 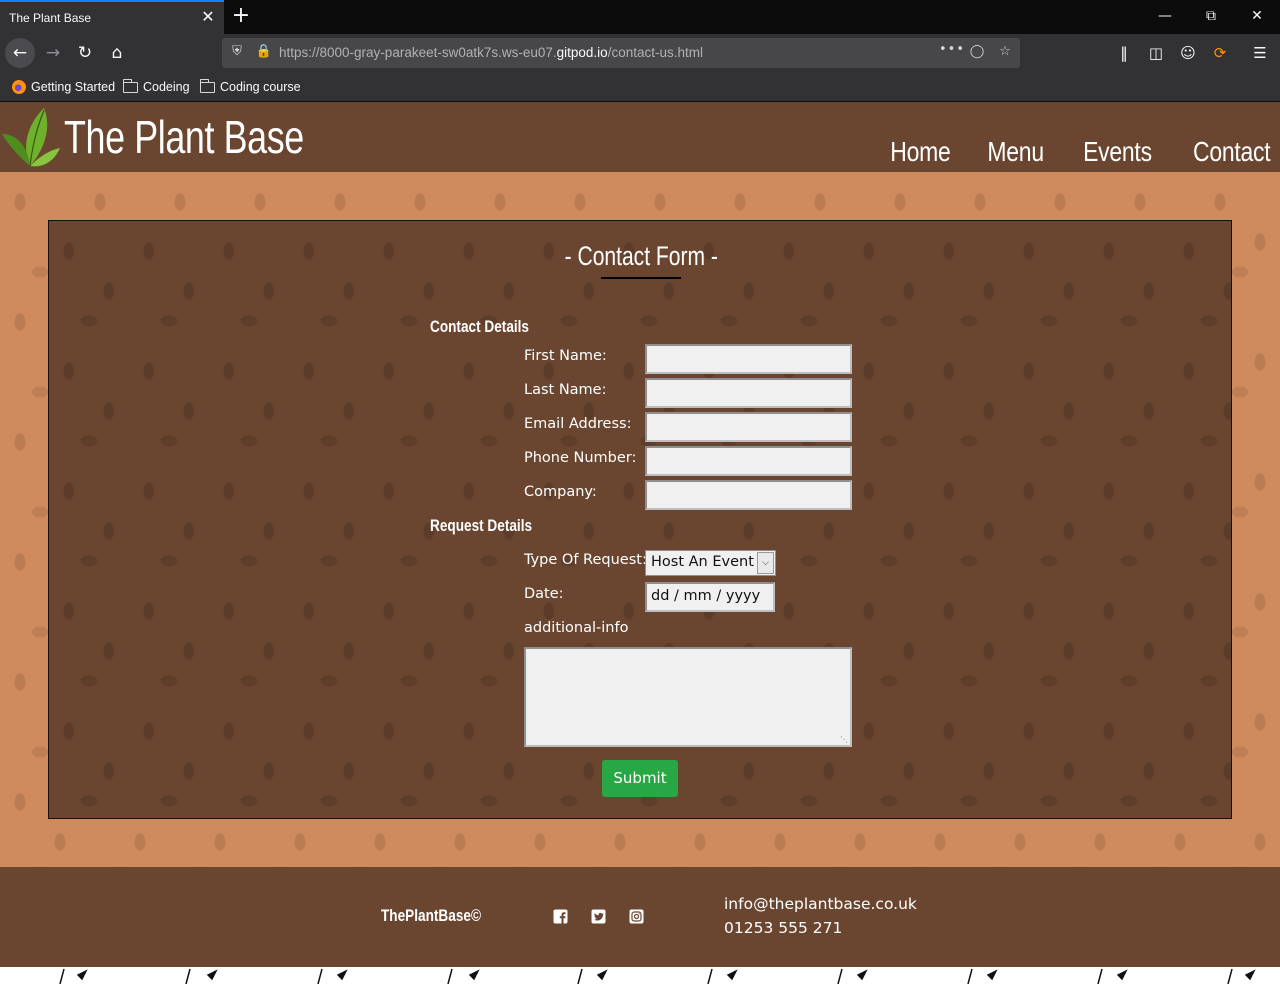 What do you see at coordinates (748, 393) in the screenshot?
I see `last-name-input` at bounding box center [748, 393].